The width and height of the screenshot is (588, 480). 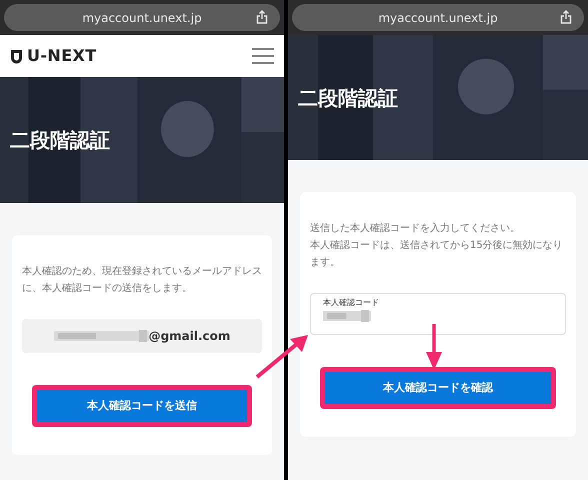 I want to click on site-logo: U-NEXT, so click(x=62, y=56).